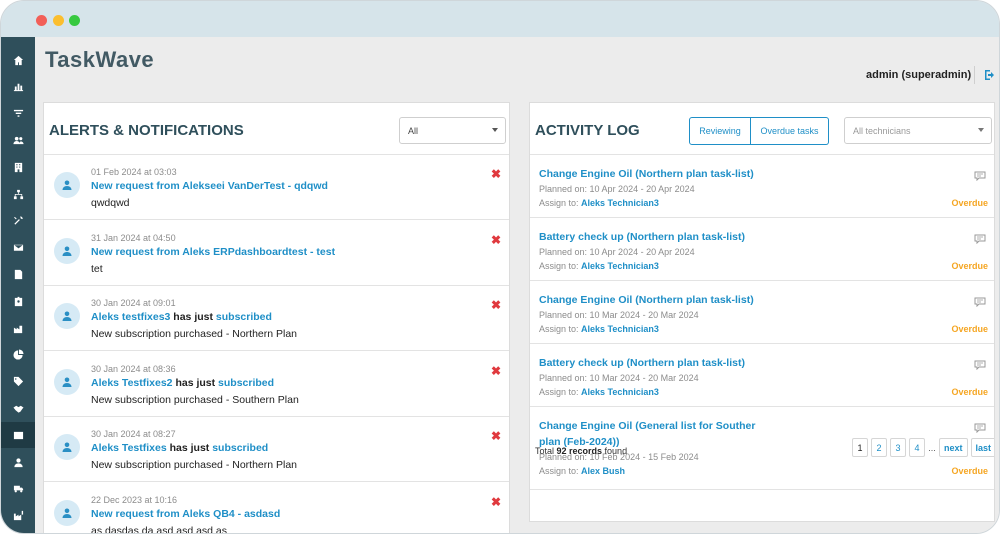 This screenshot has height=534, width=1000. Describe the element at coordinates (619, 315) in the screenshot. I see `activity-planned: Planned on: 10 Mar 2024 - 20 Mar 2024` at that location.